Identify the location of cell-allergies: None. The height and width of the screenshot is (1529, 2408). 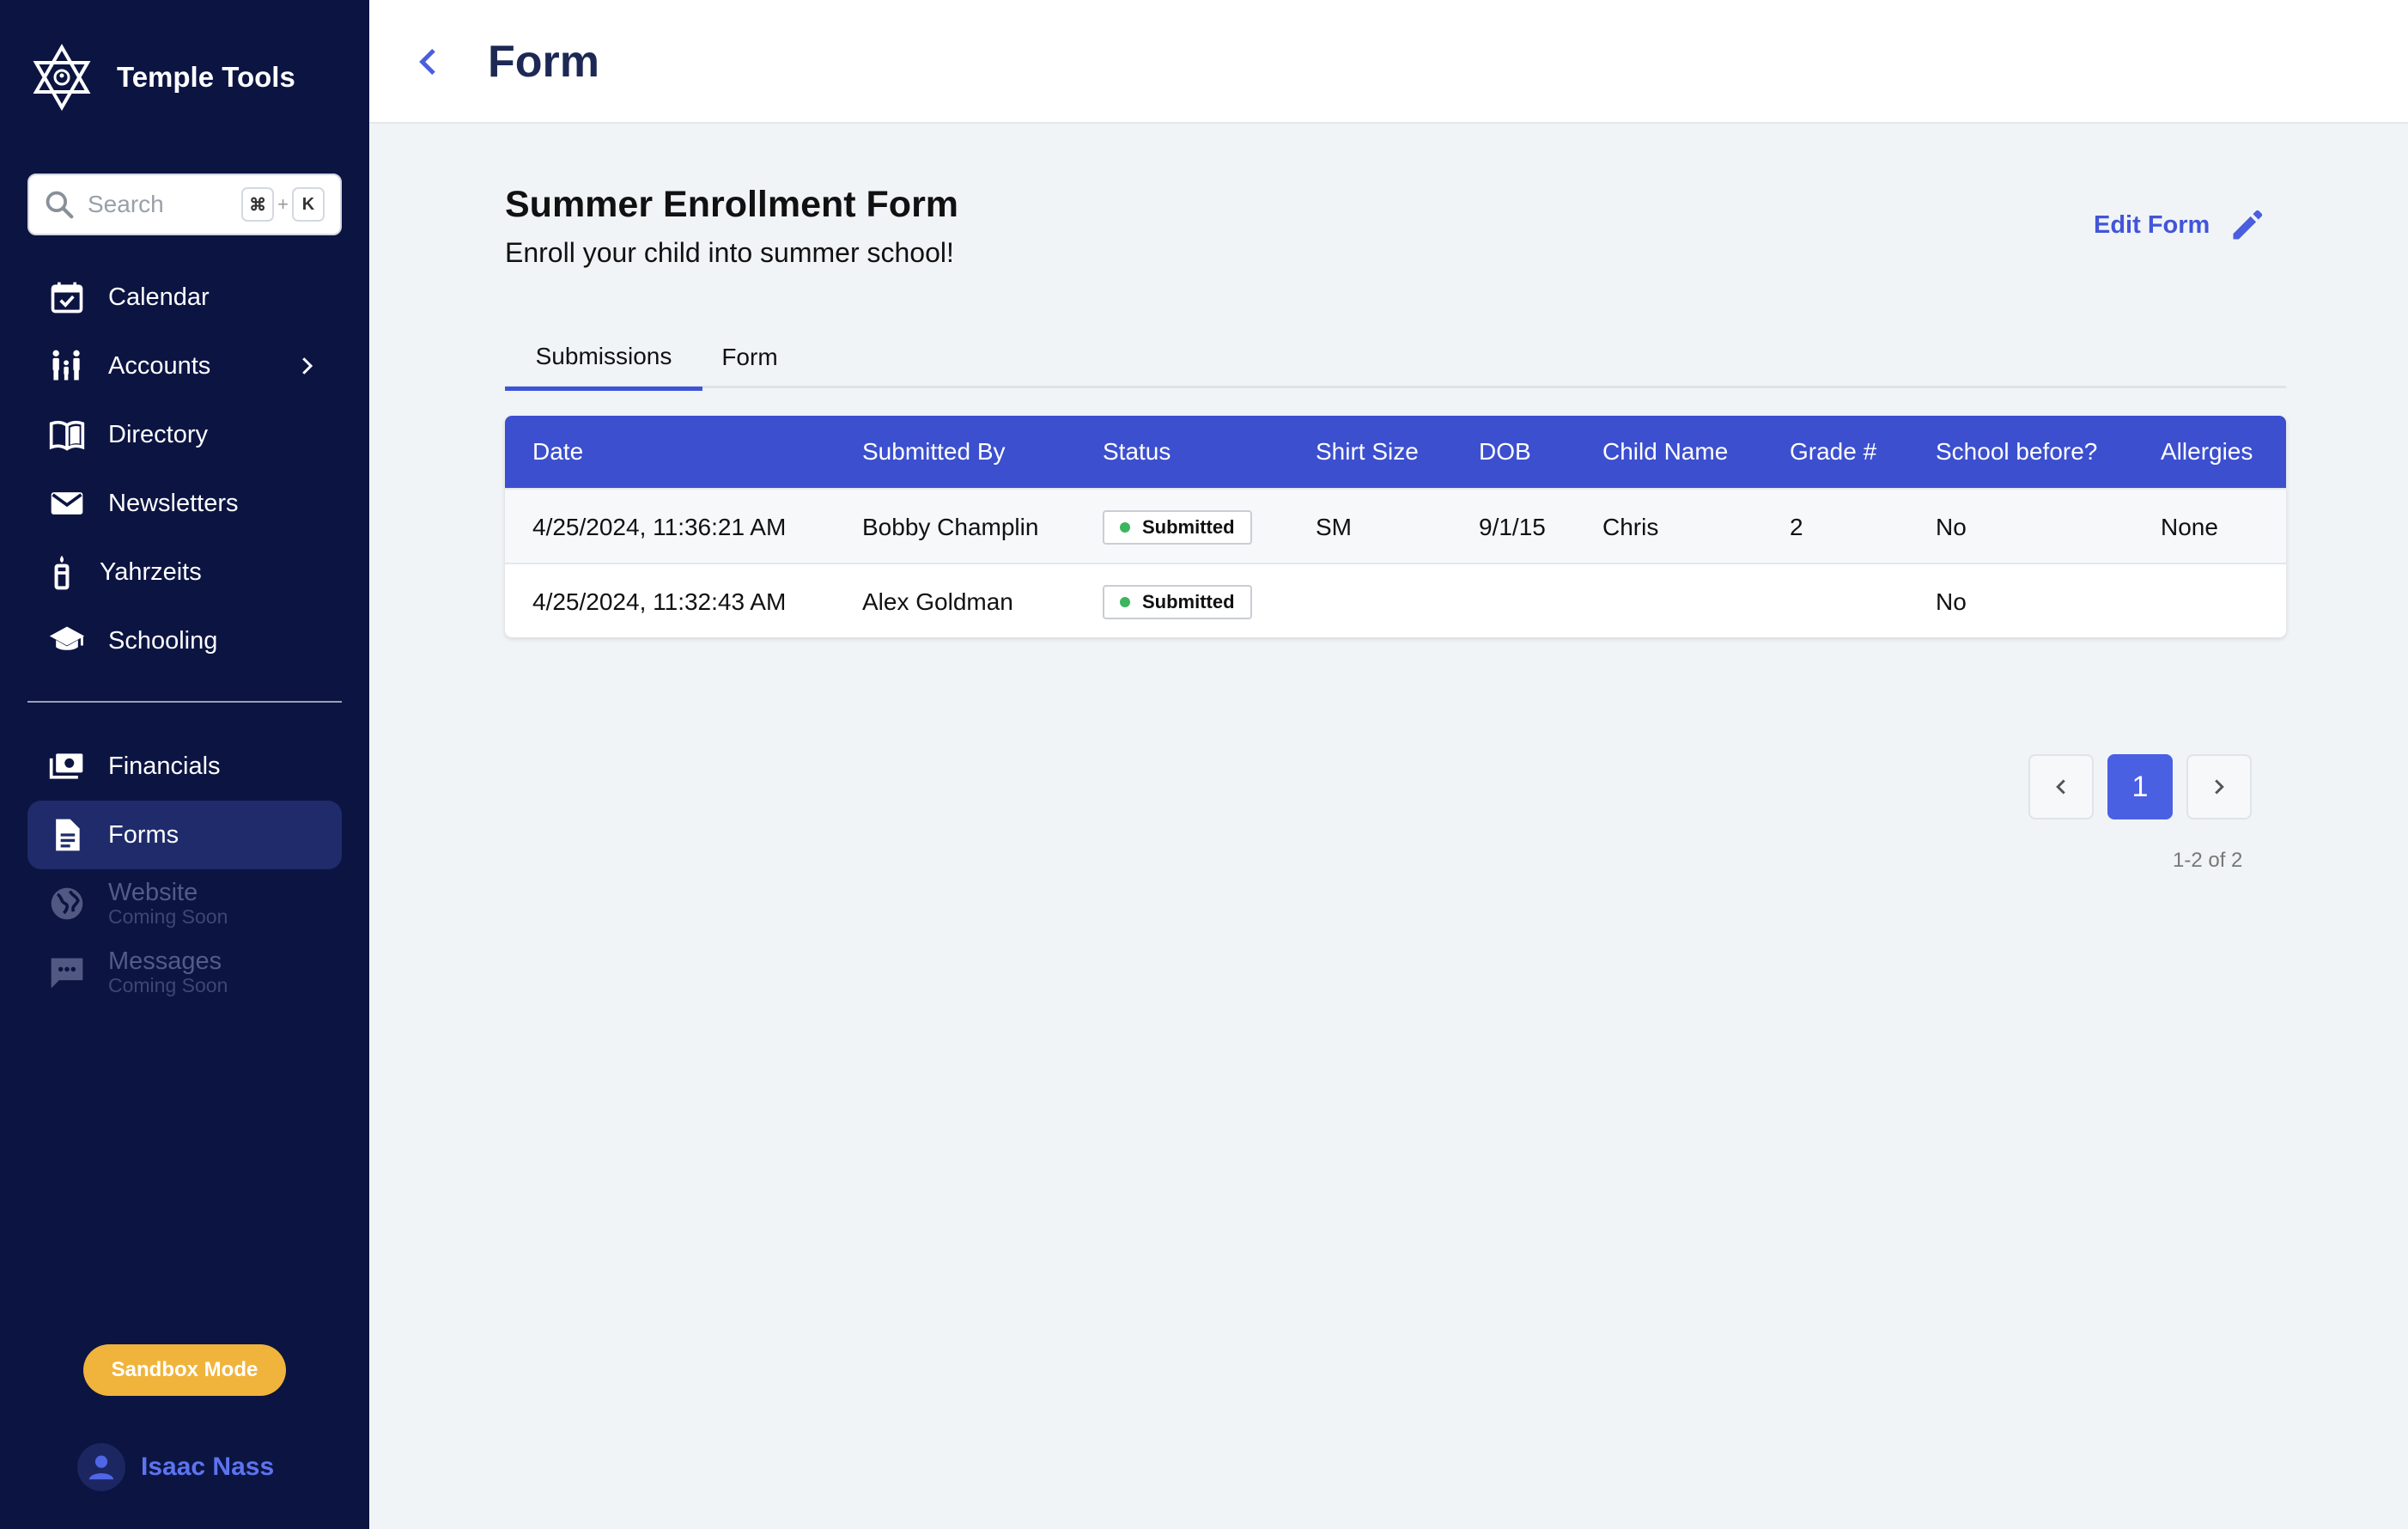
(2189, 527).